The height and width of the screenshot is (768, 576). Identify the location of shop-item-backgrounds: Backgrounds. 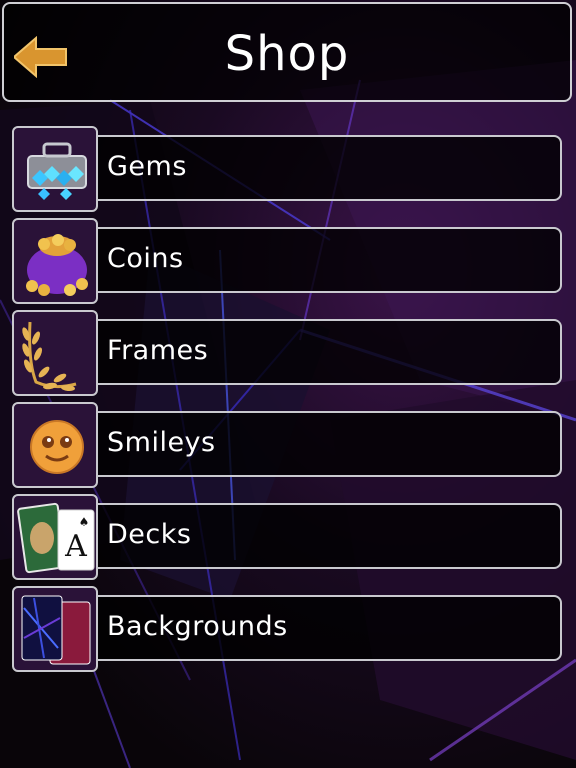
(288, 629).